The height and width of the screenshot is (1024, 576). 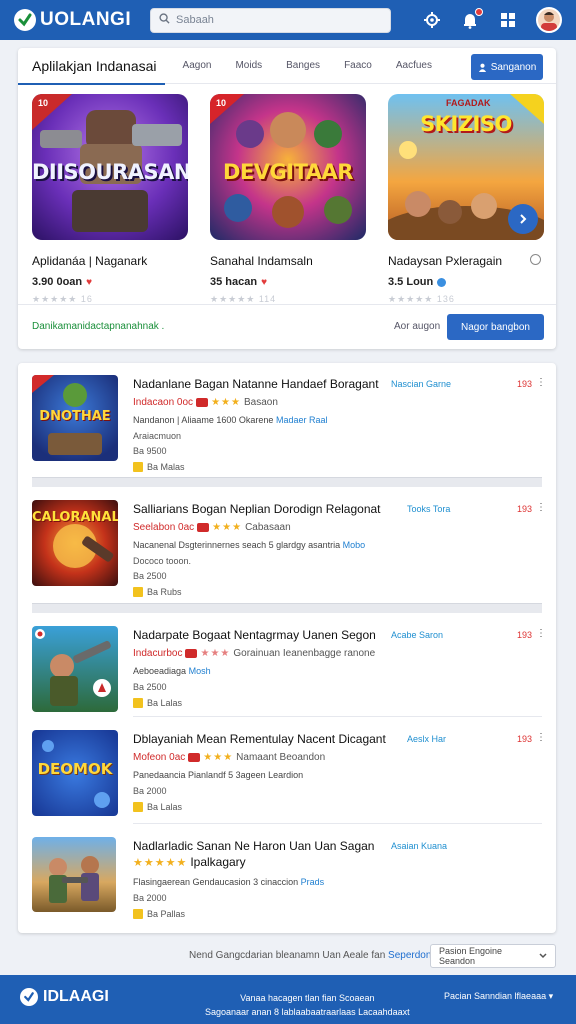 I want to click on tab-2: Aagon, so click(x=197, y=65).